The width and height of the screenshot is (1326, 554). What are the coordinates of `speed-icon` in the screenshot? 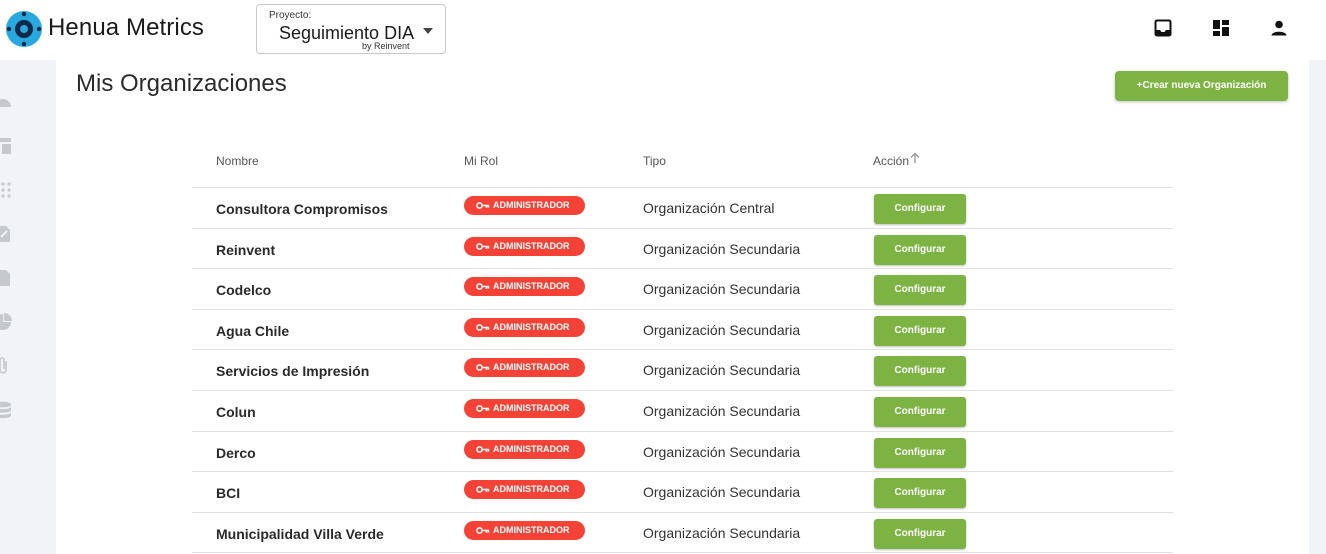 It's located at (6, 102).